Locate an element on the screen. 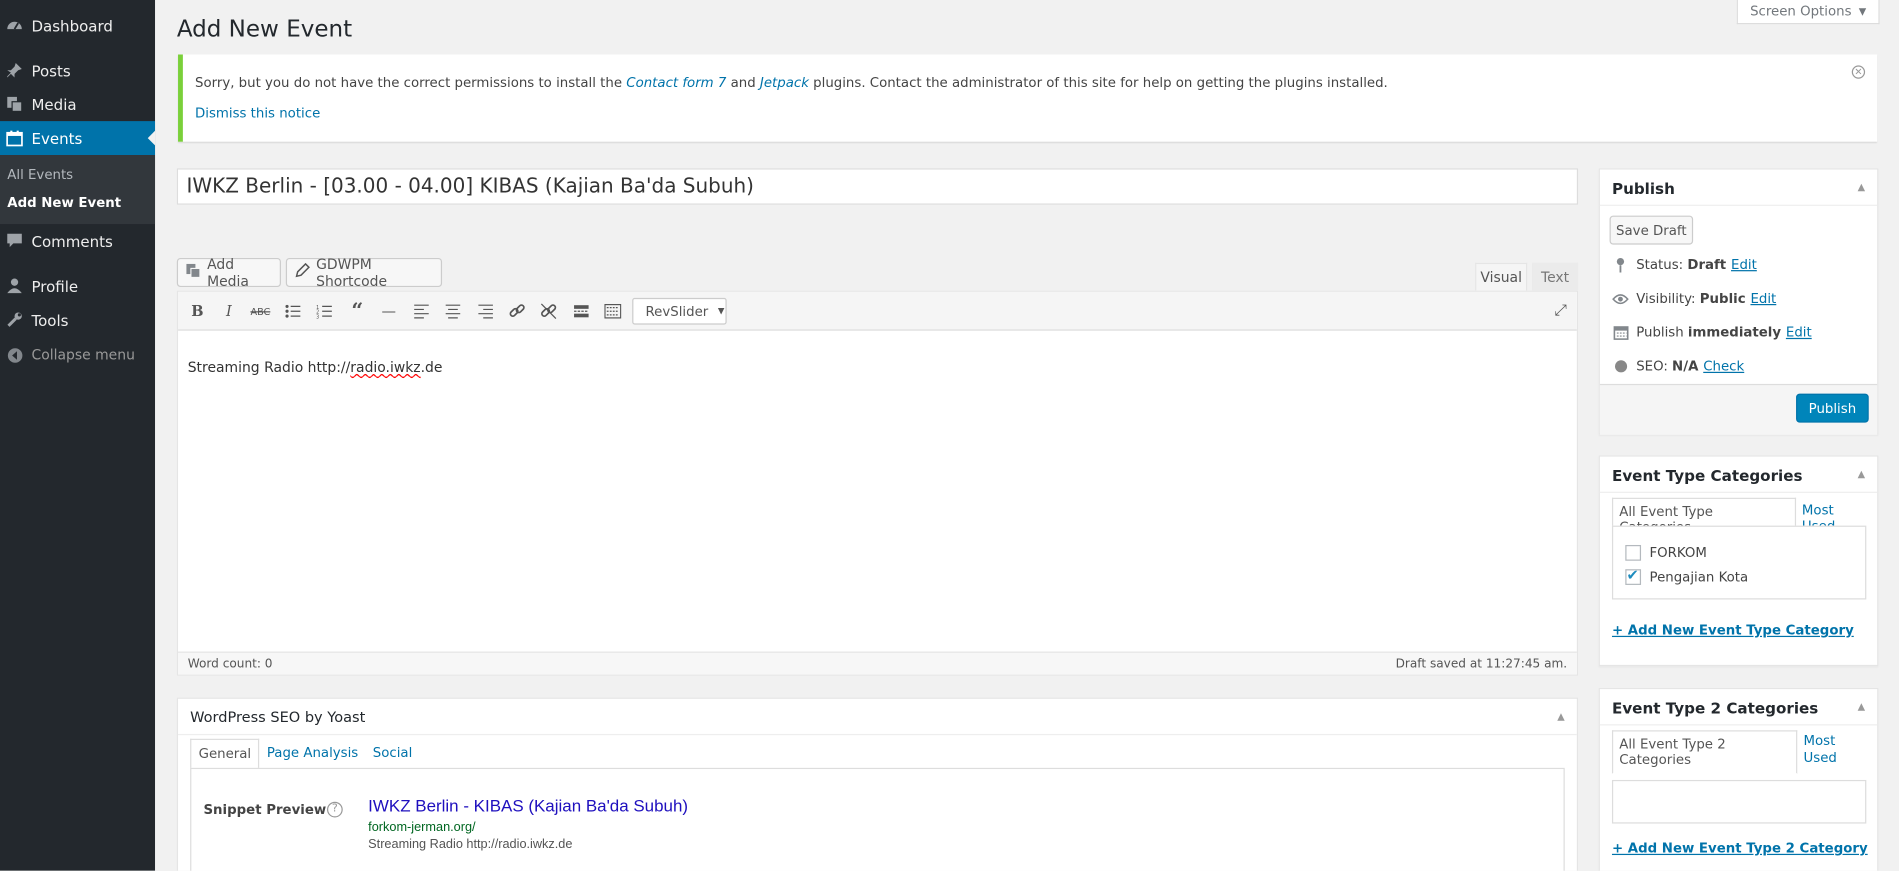 The image size is (1899, 871). event-type-2-title: Event Type 2 Categories is located at coordinates (1715, 707).